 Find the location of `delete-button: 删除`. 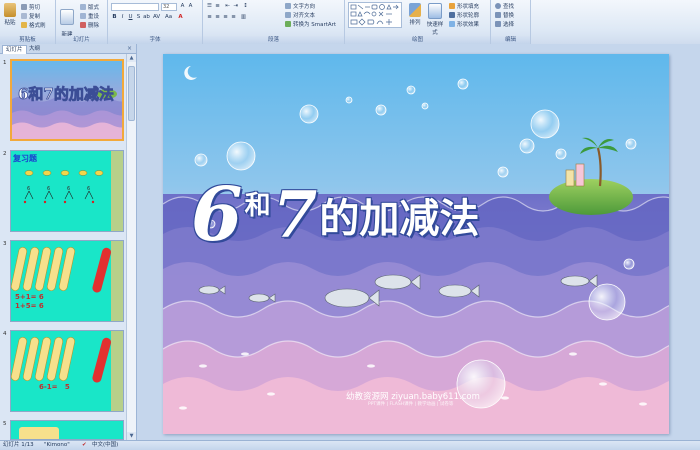

delete-button: 删除 is located at coordinates (89, 25).